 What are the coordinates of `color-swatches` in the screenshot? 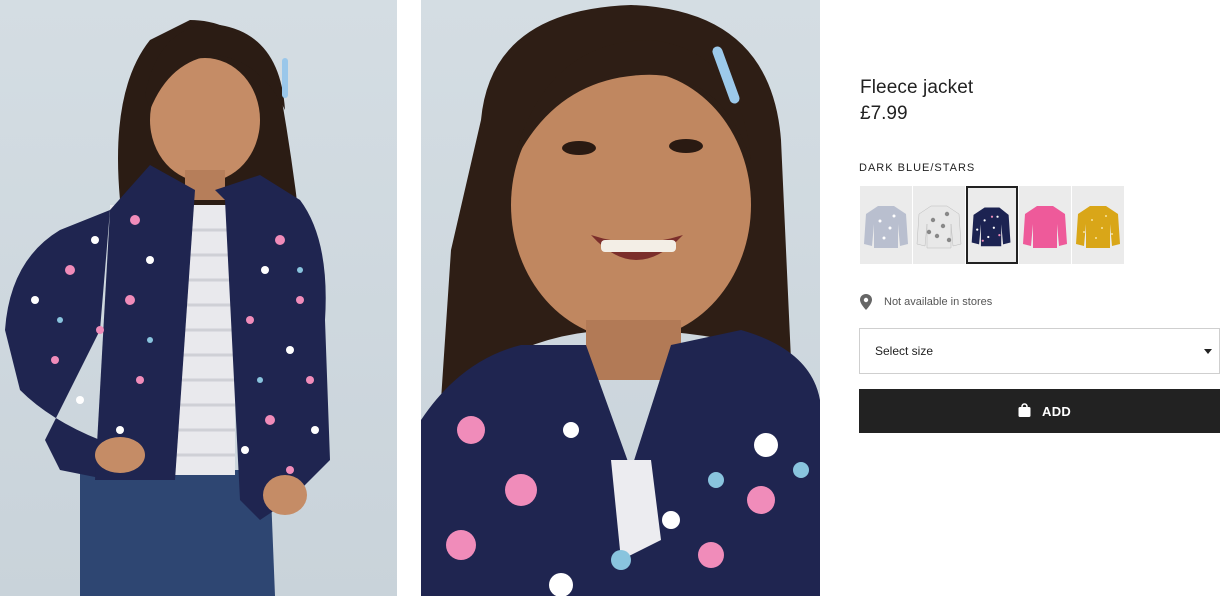 It's located at (995, 225).